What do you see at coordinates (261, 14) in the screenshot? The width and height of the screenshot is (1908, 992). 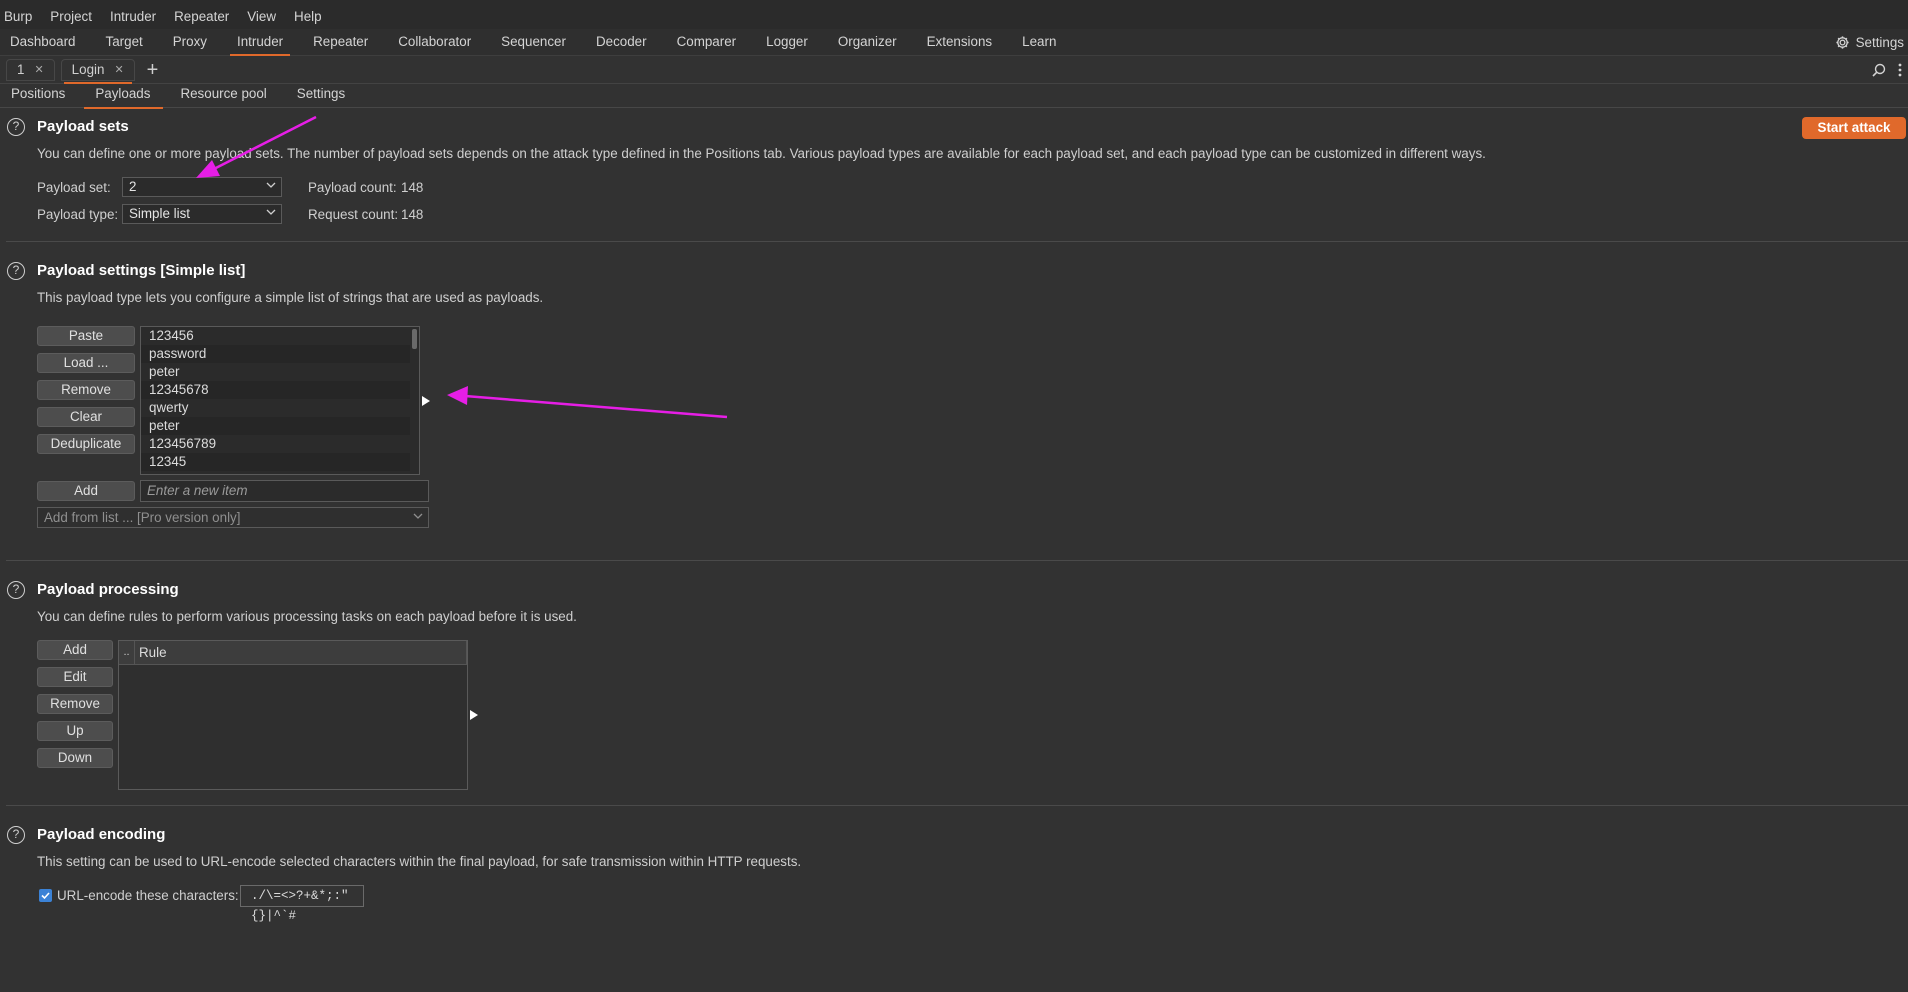 I see `menu-view: View` at bounding box center [261, 14].